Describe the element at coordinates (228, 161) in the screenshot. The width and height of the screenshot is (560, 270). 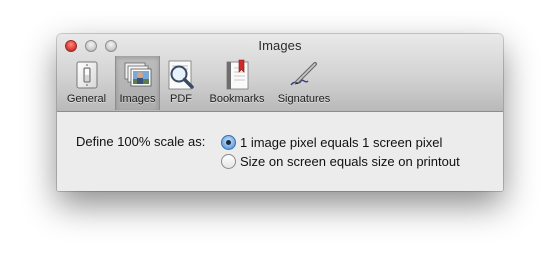
I see `radio-button-unselected` at that location.